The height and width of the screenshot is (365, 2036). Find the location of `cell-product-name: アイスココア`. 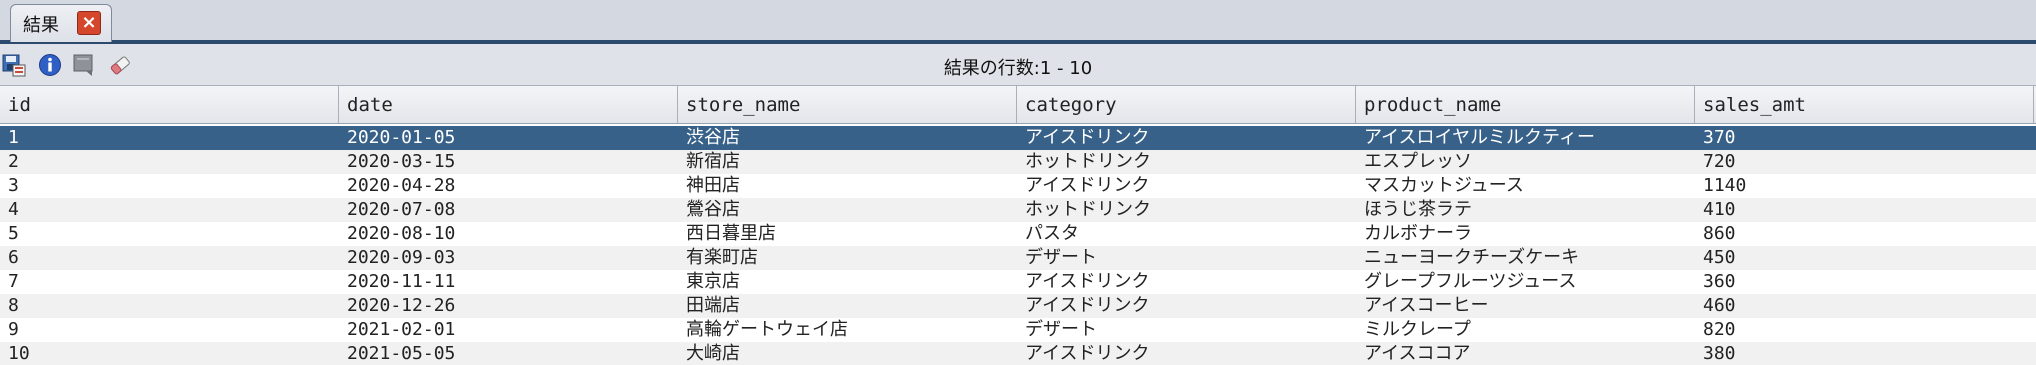

cell-product-name: アイスココア is located at coordinates (1525, 353).